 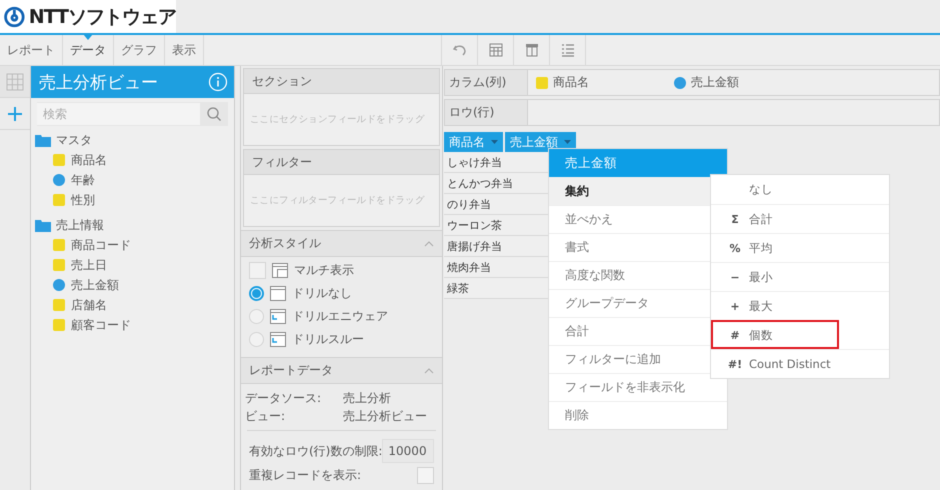 What do you see at coordinates (83, 180) in the screenshot?
I see `field-item: 年齢` at bounding box center [83, 180].